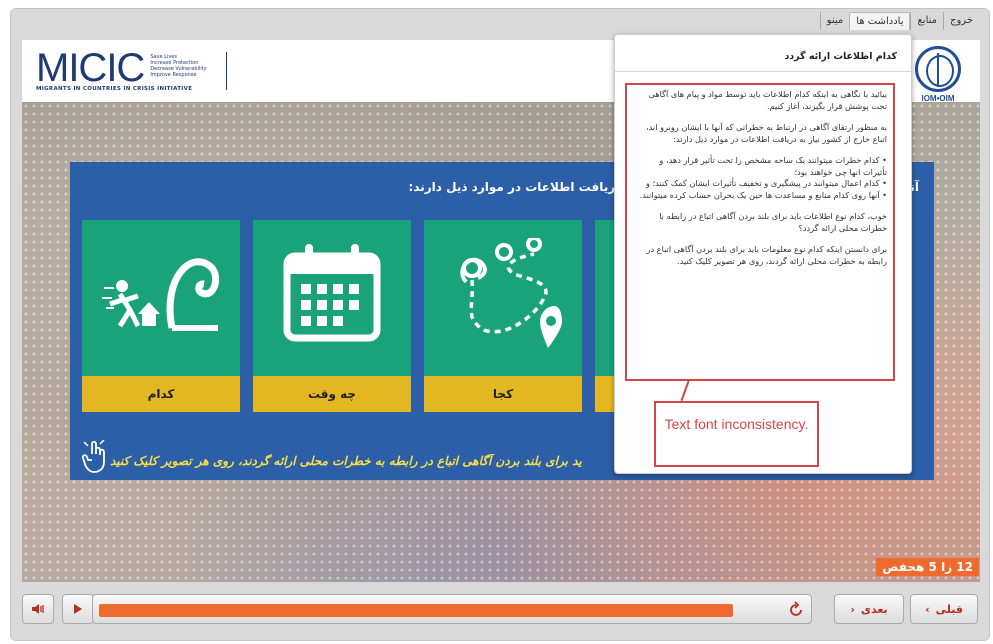 The image size is (993, 644). Describe the element at coordinates (840, 56) in the screenshot. I see `popup-title: کدام اطلاعات ارائه گردد` at that location.